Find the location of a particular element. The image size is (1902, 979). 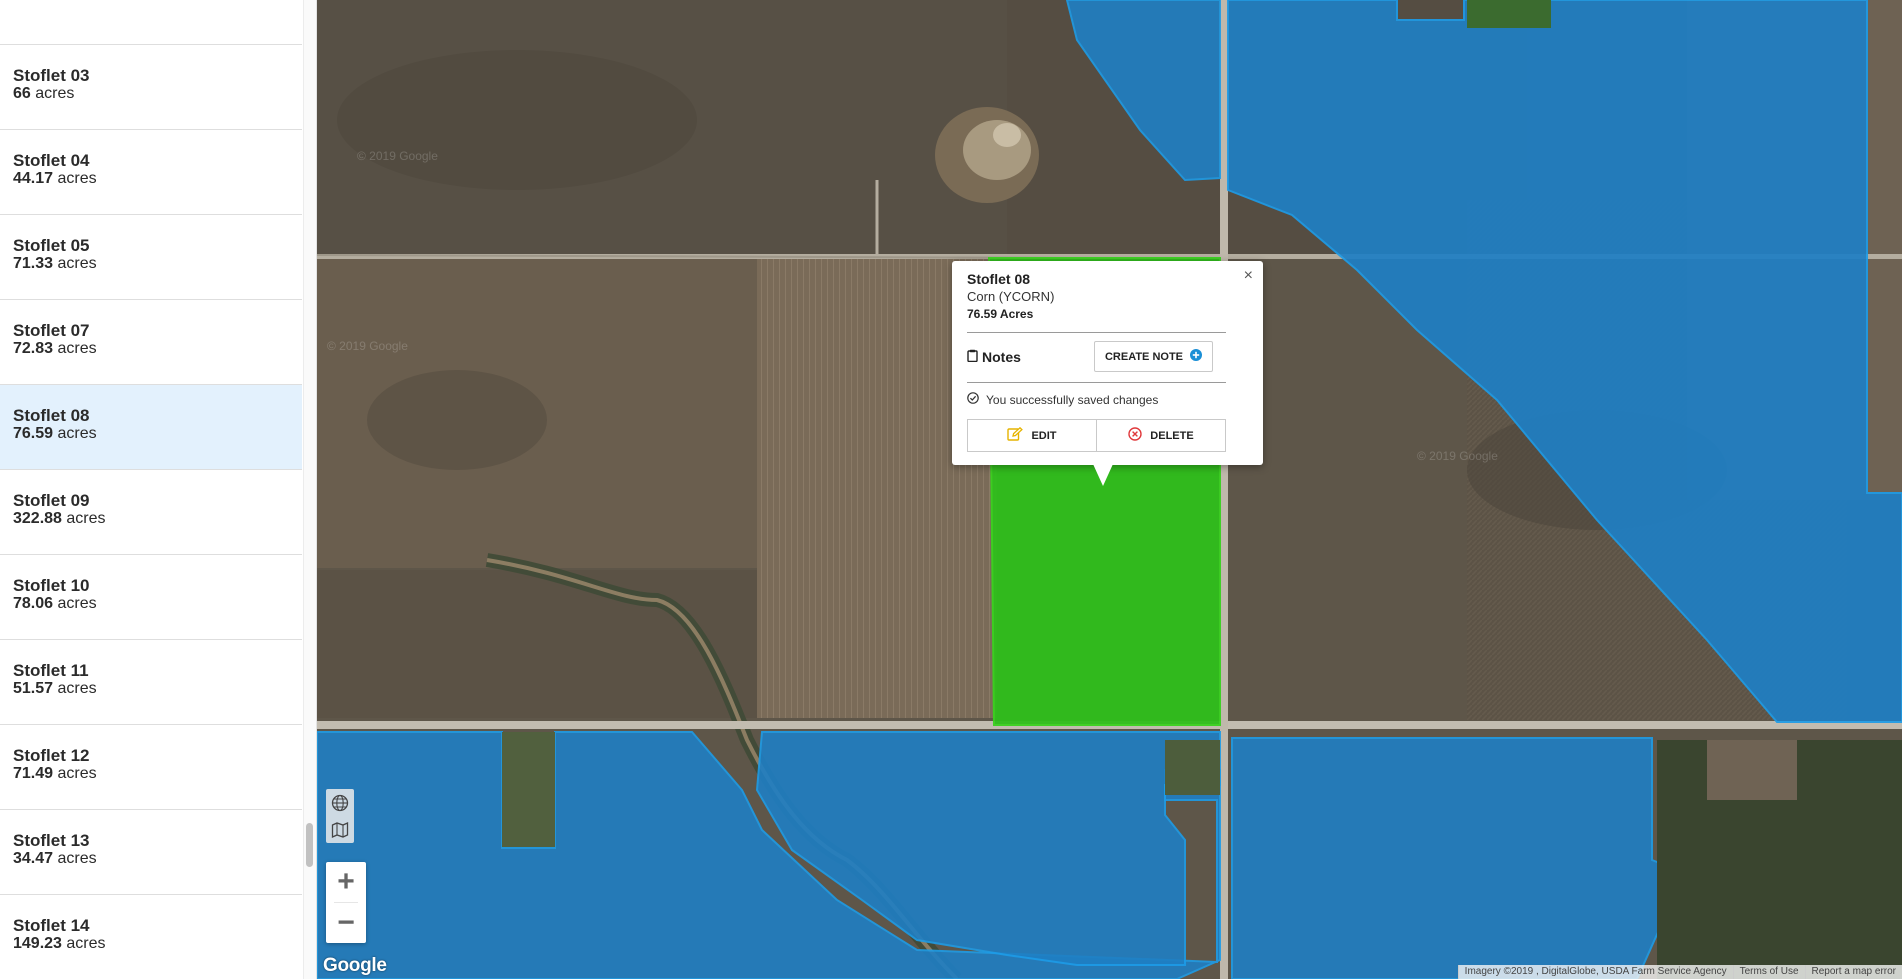

field-name: Stoflet 13 is located at coordinates (51, 840).